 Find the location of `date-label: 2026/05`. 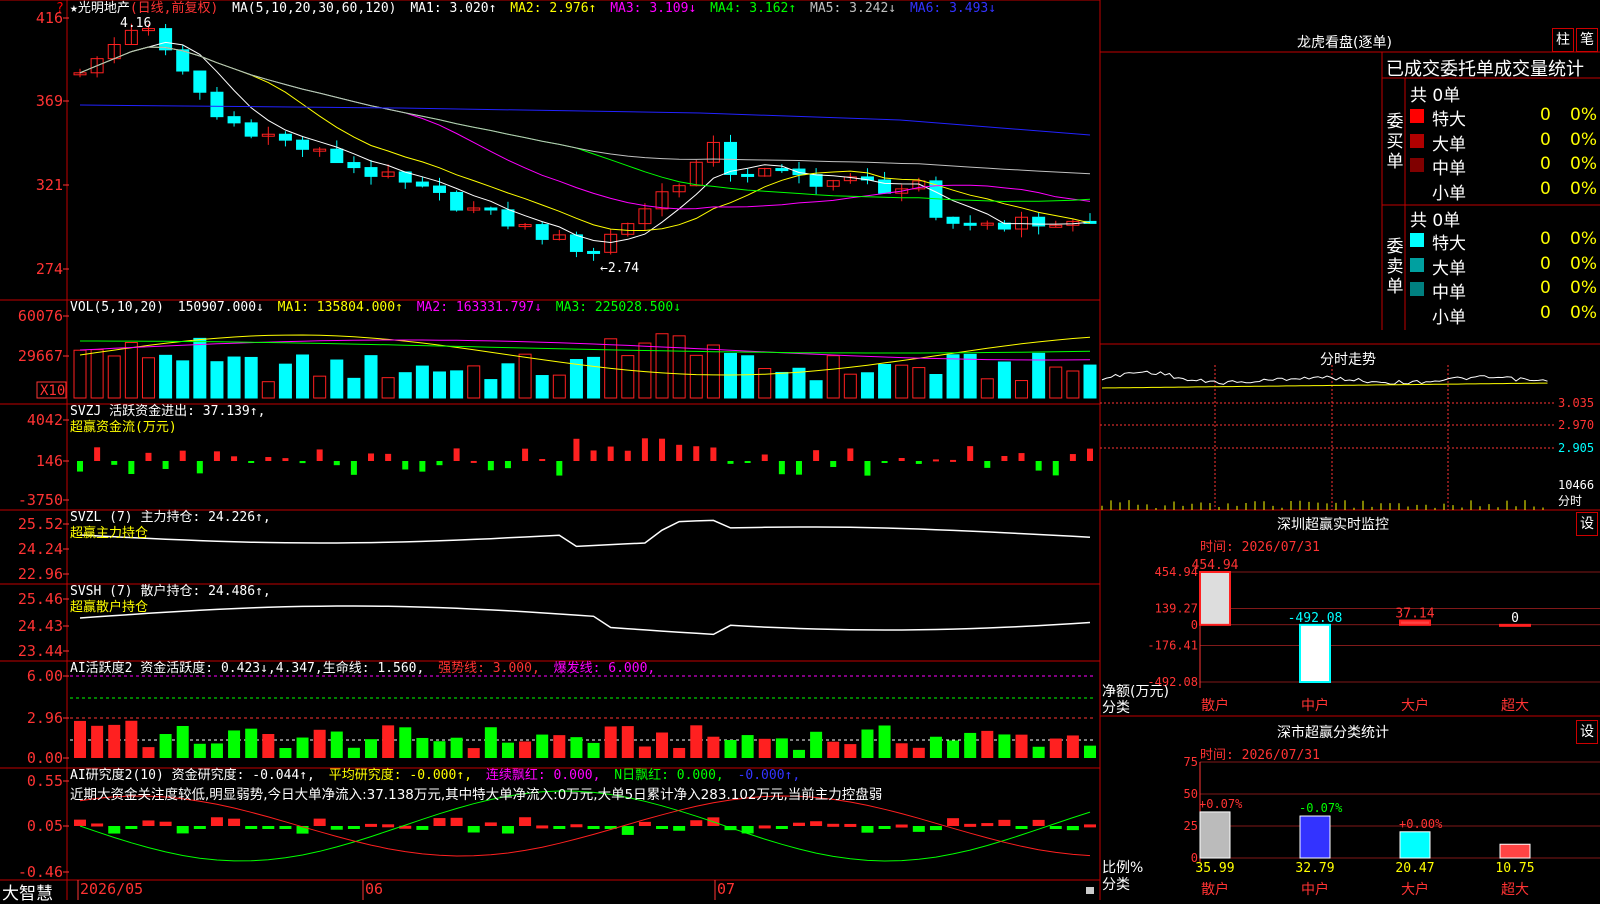

date-label: 2026/05 is located at coordinates (111, 889).